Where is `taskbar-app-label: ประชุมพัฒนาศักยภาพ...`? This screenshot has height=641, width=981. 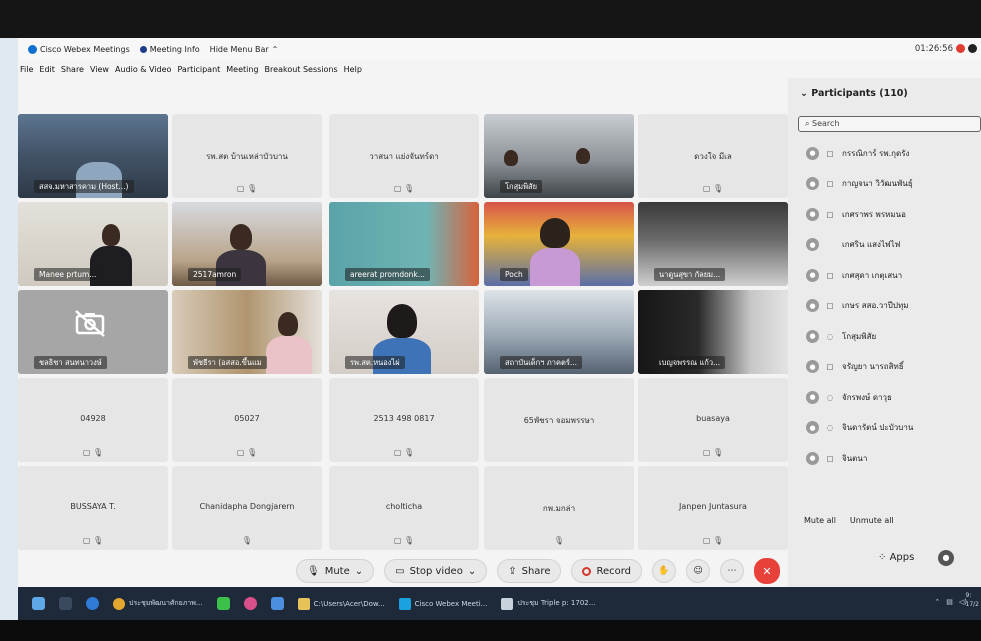
taskbar-app-label: ประชุมพัฒนาศักยภาพ... is located at coordinates (166, 603).